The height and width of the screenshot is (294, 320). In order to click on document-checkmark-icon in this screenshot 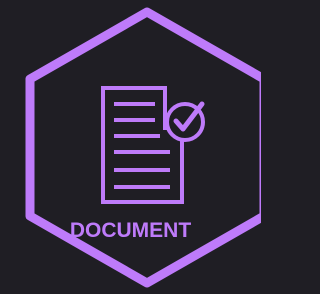, I will do `click(153, 145)`.